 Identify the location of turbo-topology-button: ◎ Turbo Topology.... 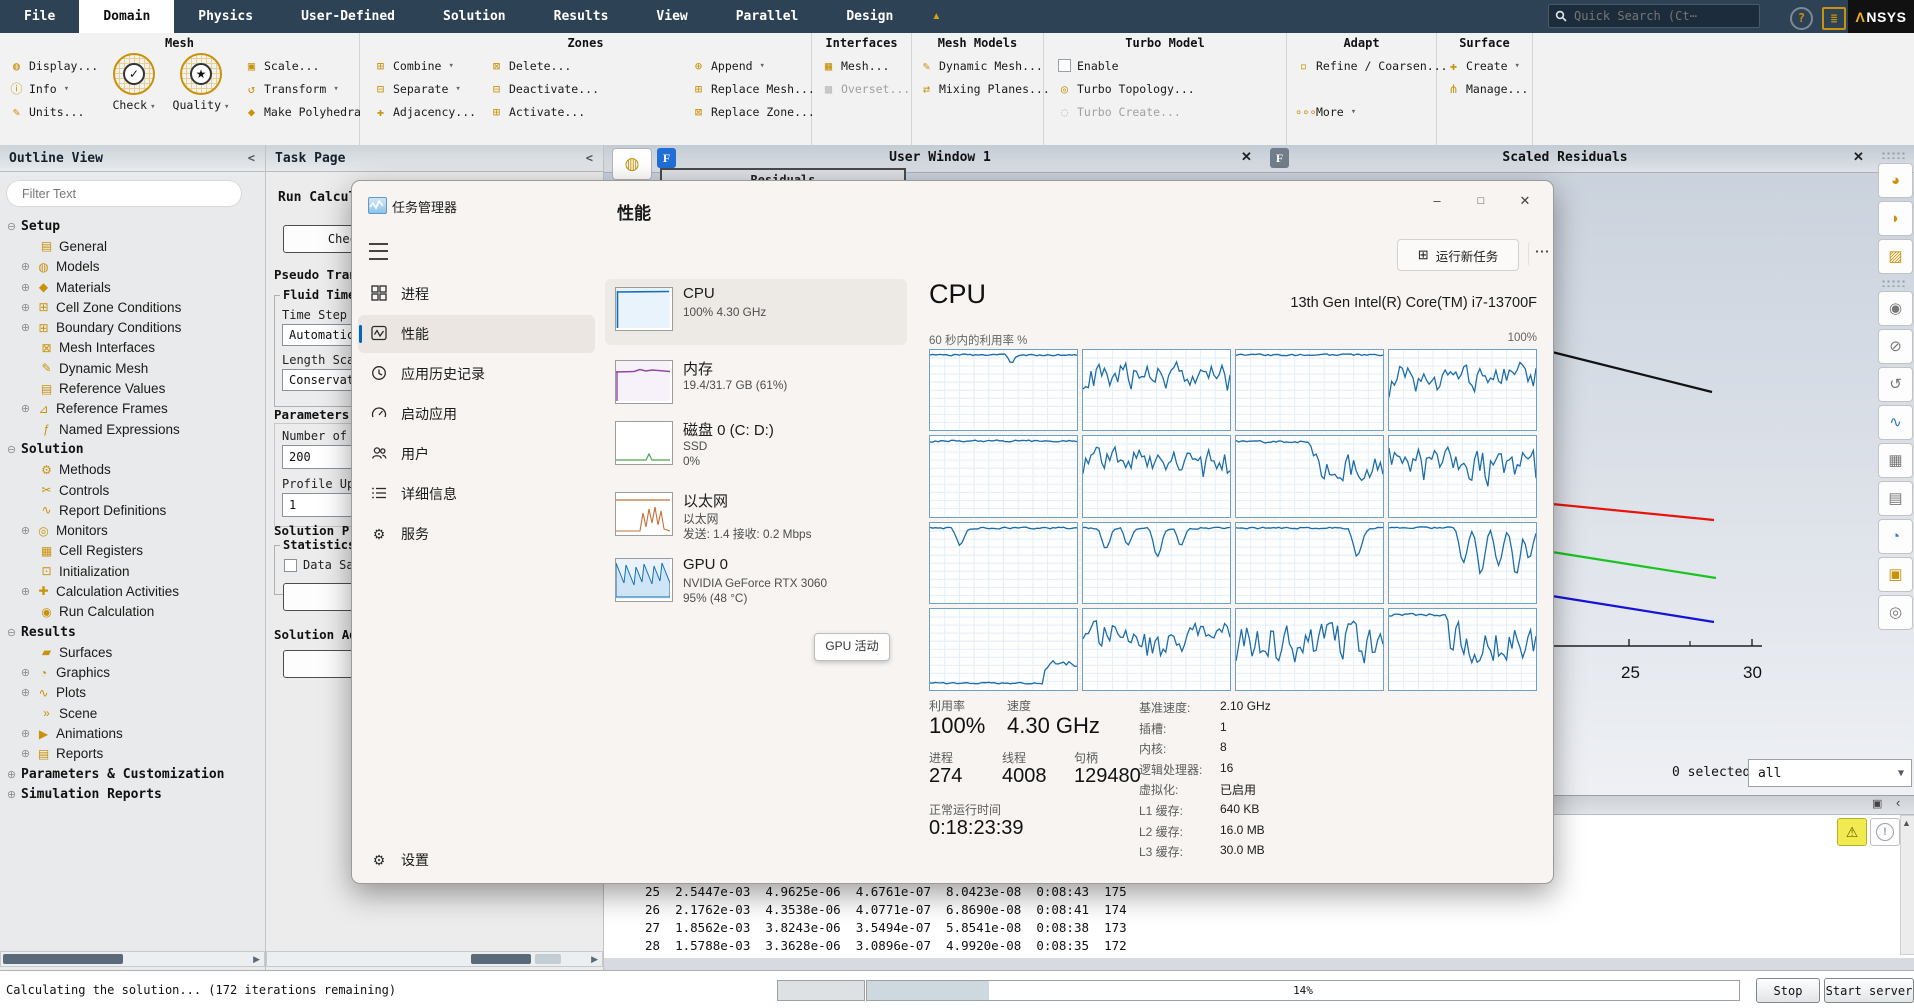
(1125, 88).